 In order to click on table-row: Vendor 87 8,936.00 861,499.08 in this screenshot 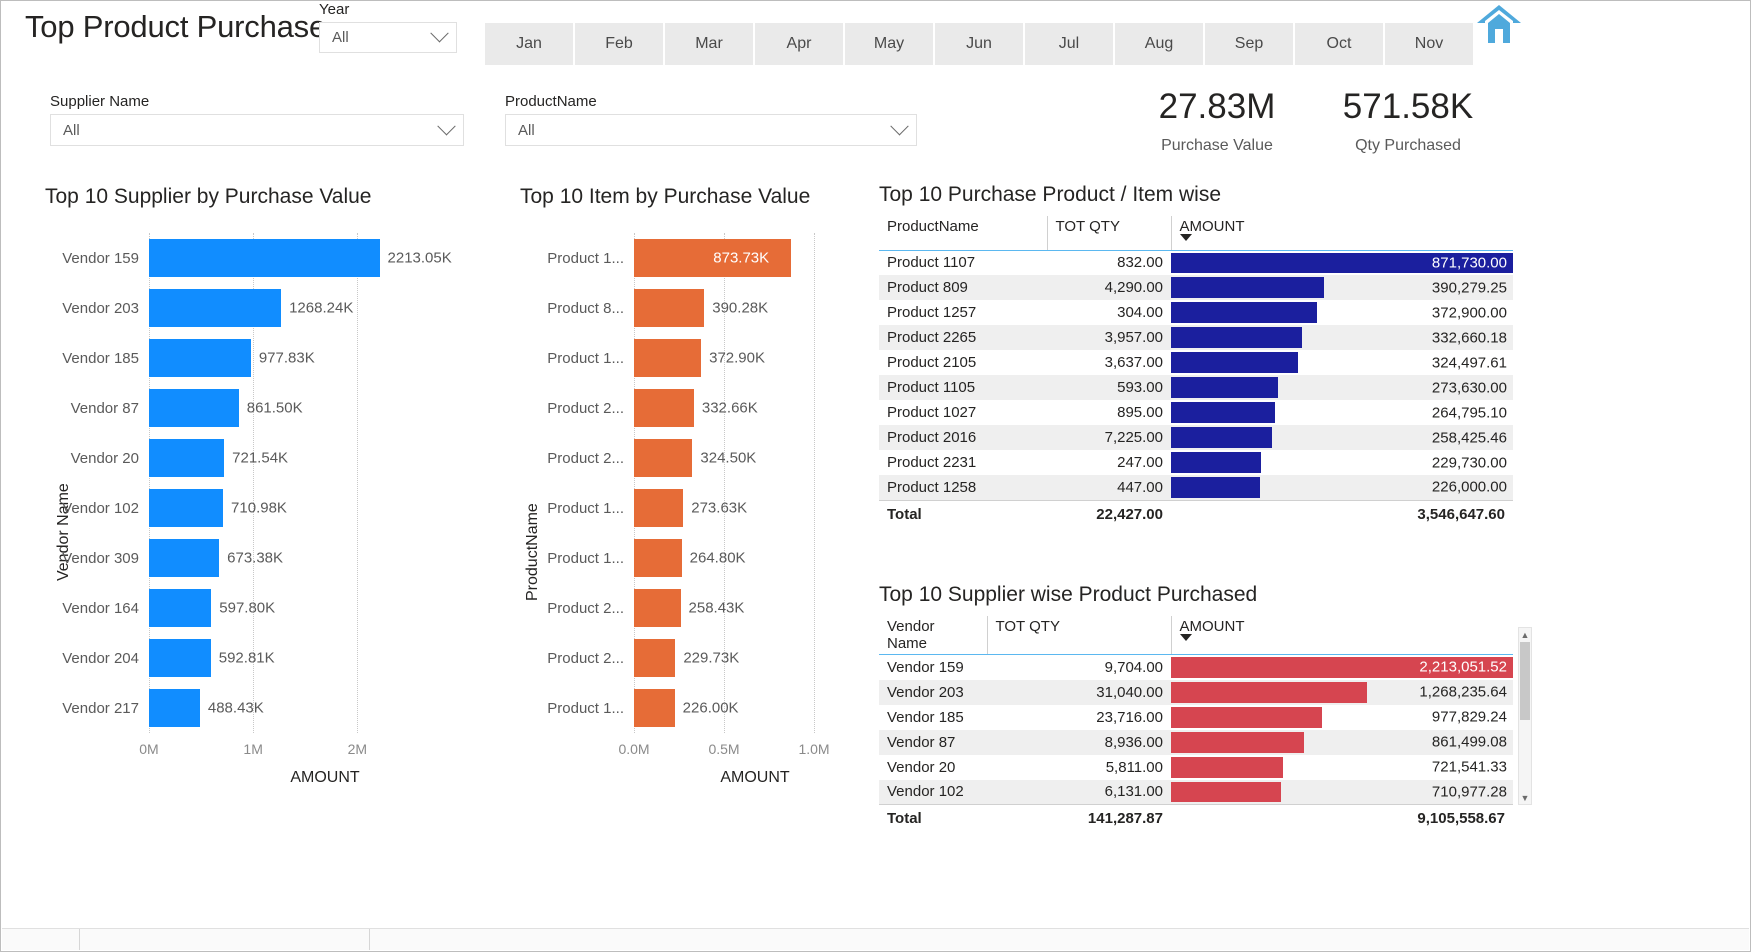, I will do `click(1196, 742)`.